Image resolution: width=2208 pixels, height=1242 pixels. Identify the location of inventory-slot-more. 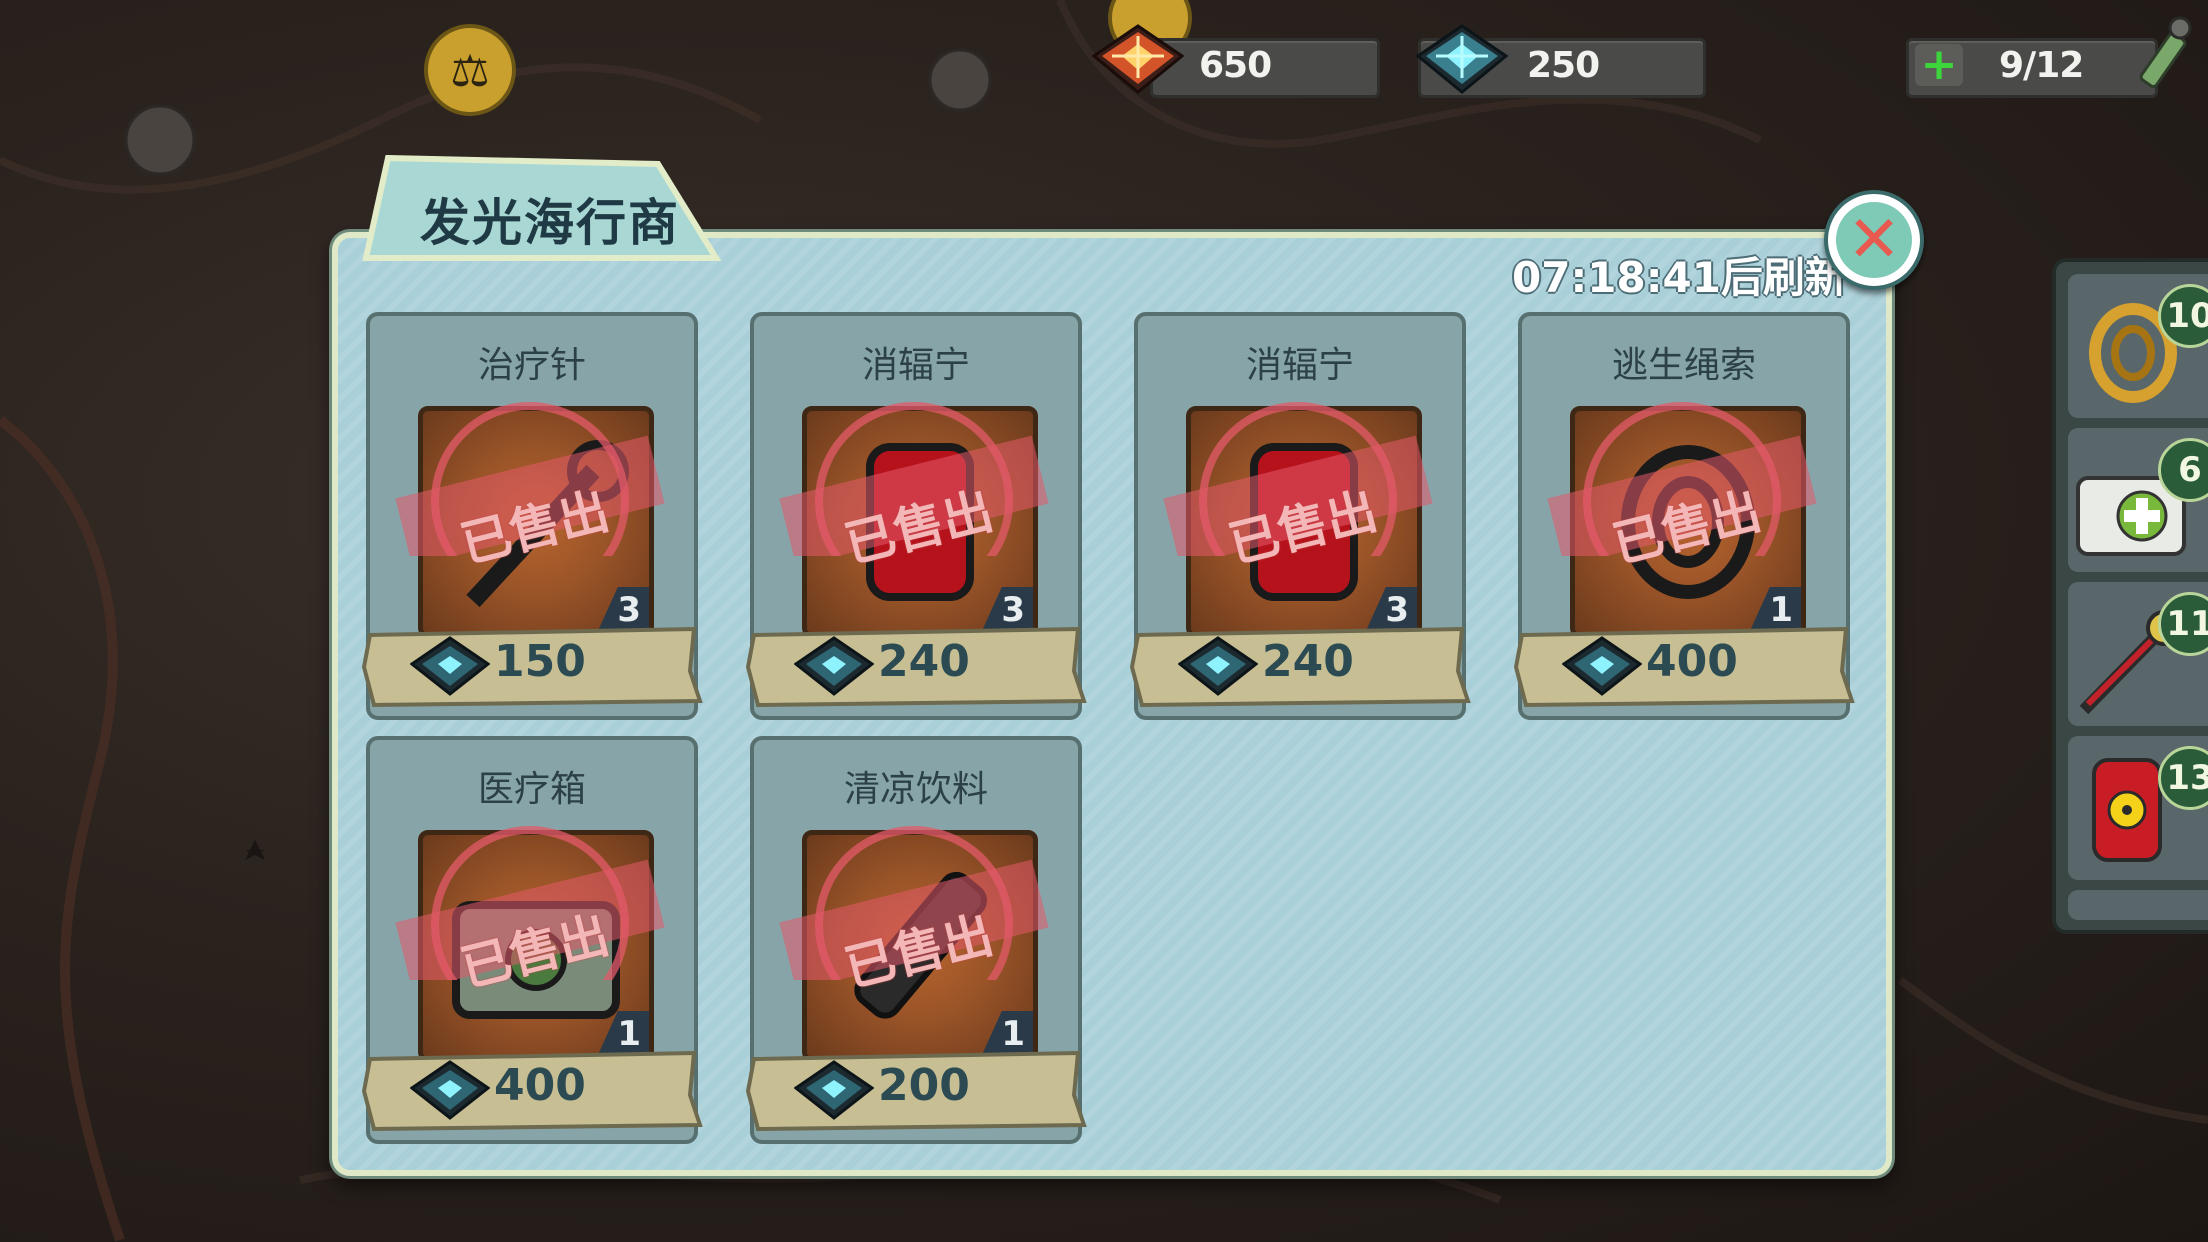
(2138, 905).